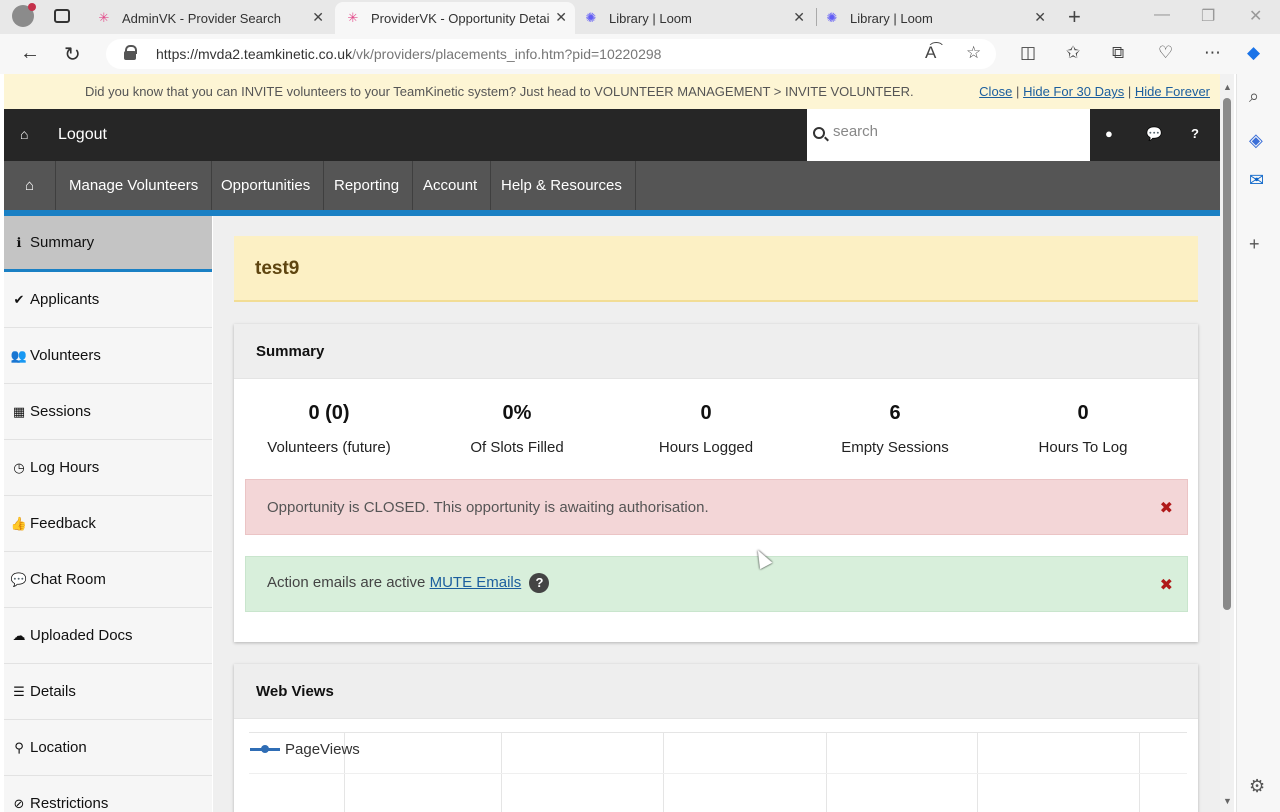 The width and height of the screenshot is (1280, 812). What do you see at coordinates (201, 18) in the screenshot?
I see `tab-title: AdminVK - Provider Search` at bounding box center [201, 18].